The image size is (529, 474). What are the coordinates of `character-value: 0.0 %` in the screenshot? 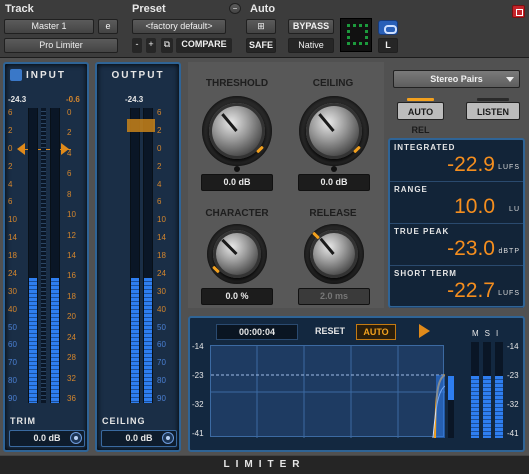 It's located at (237, 296).